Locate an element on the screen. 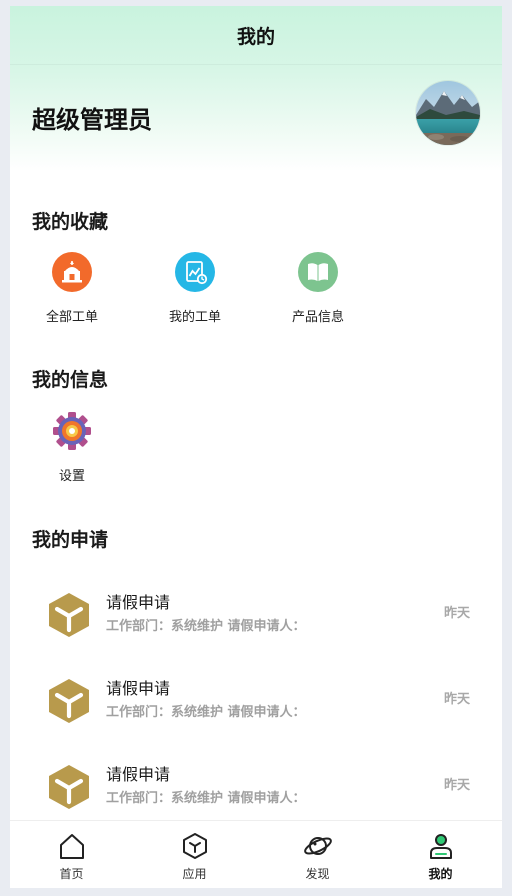 The width and height of the screenshot is (512, 896). favorite-label: 产品信息 is located at coordinates (317, 317).